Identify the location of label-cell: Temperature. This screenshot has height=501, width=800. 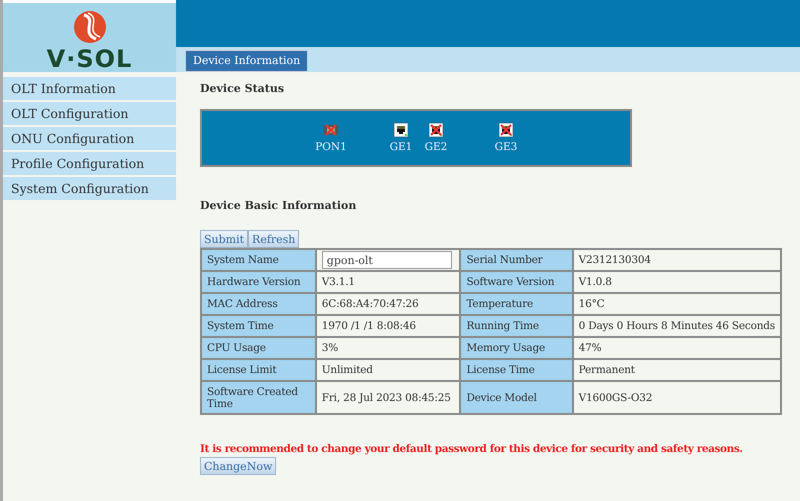
(516, 304).